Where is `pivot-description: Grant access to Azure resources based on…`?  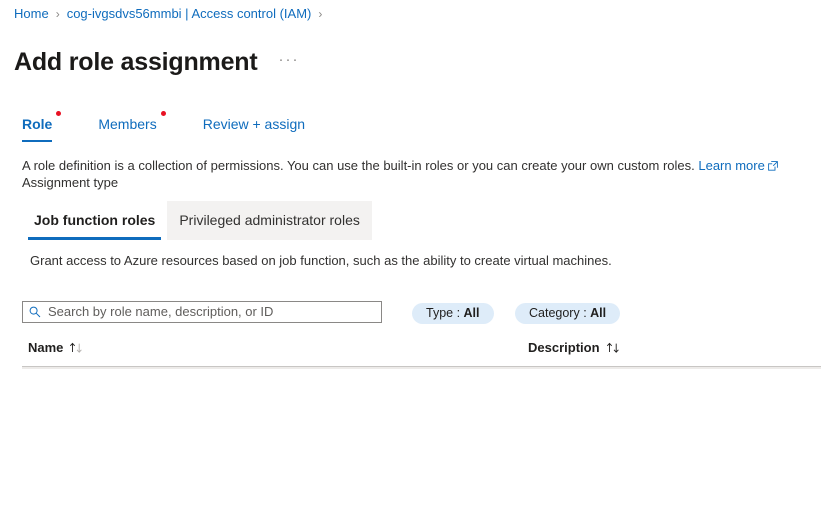
pivot-description: Grant access to Azure resources based on… is located at coordinates (321, 260).